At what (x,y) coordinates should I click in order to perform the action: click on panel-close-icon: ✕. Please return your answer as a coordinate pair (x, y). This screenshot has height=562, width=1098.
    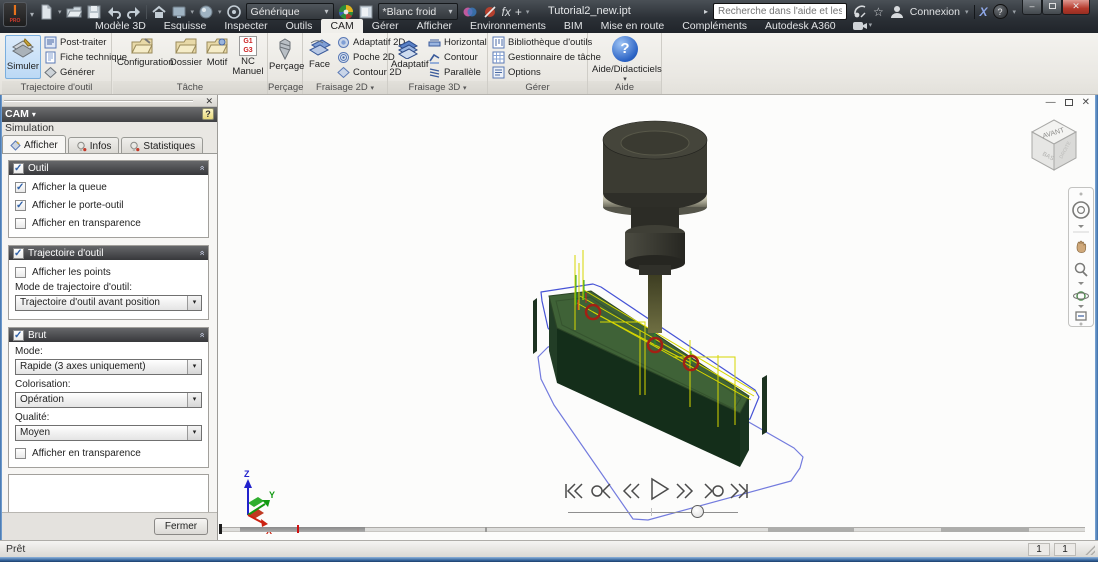
    Looking at the image, I should click on (209, 101).